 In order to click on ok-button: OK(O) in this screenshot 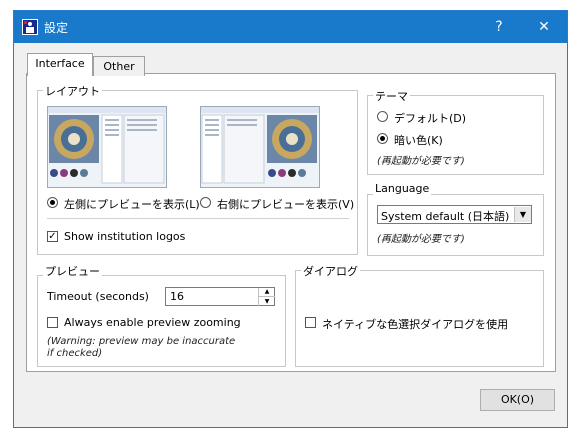, I will do `click(517, 400)`.